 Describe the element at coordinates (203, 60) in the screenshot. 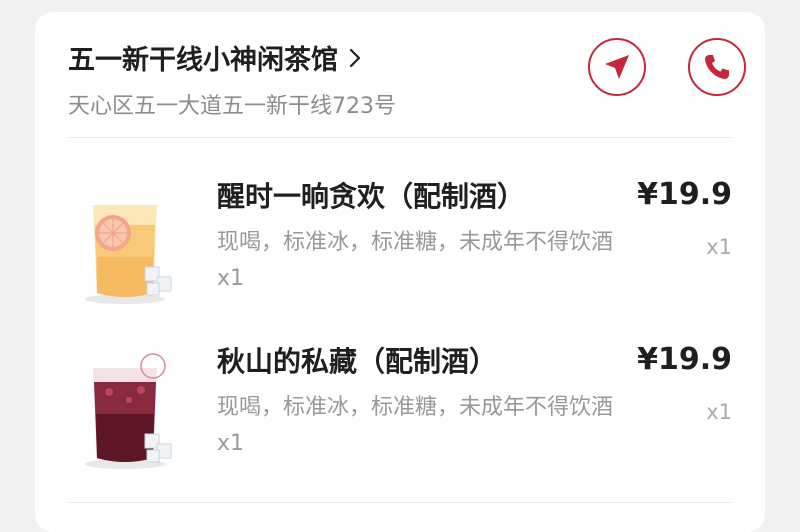

I see `shop-name: 五一新干线小神闲茶馆` at that location.